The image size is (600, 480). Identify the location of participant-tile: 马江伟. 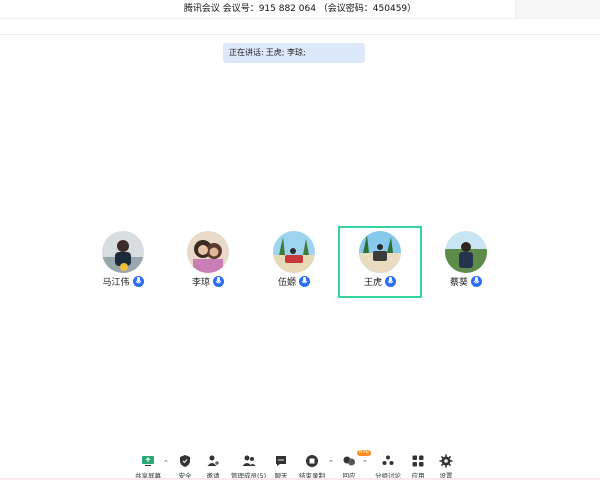
(123, 262).